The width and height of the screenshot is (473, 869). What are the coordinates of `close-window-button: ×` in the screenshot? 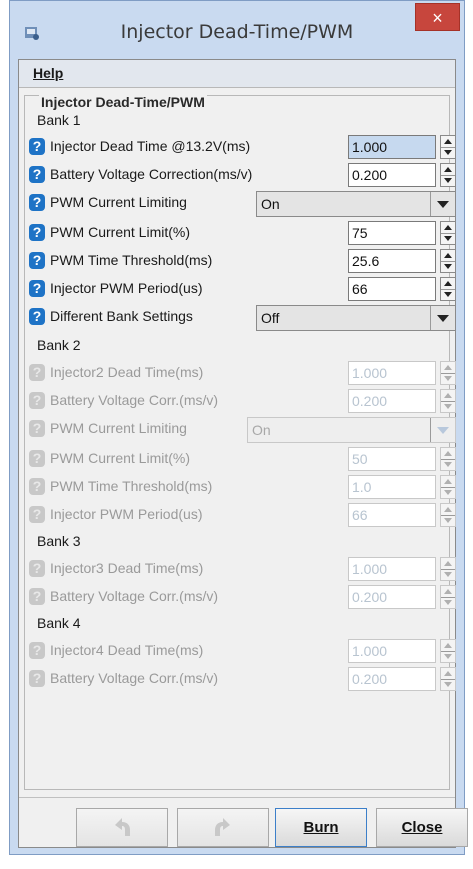 It's located at (437, 17).